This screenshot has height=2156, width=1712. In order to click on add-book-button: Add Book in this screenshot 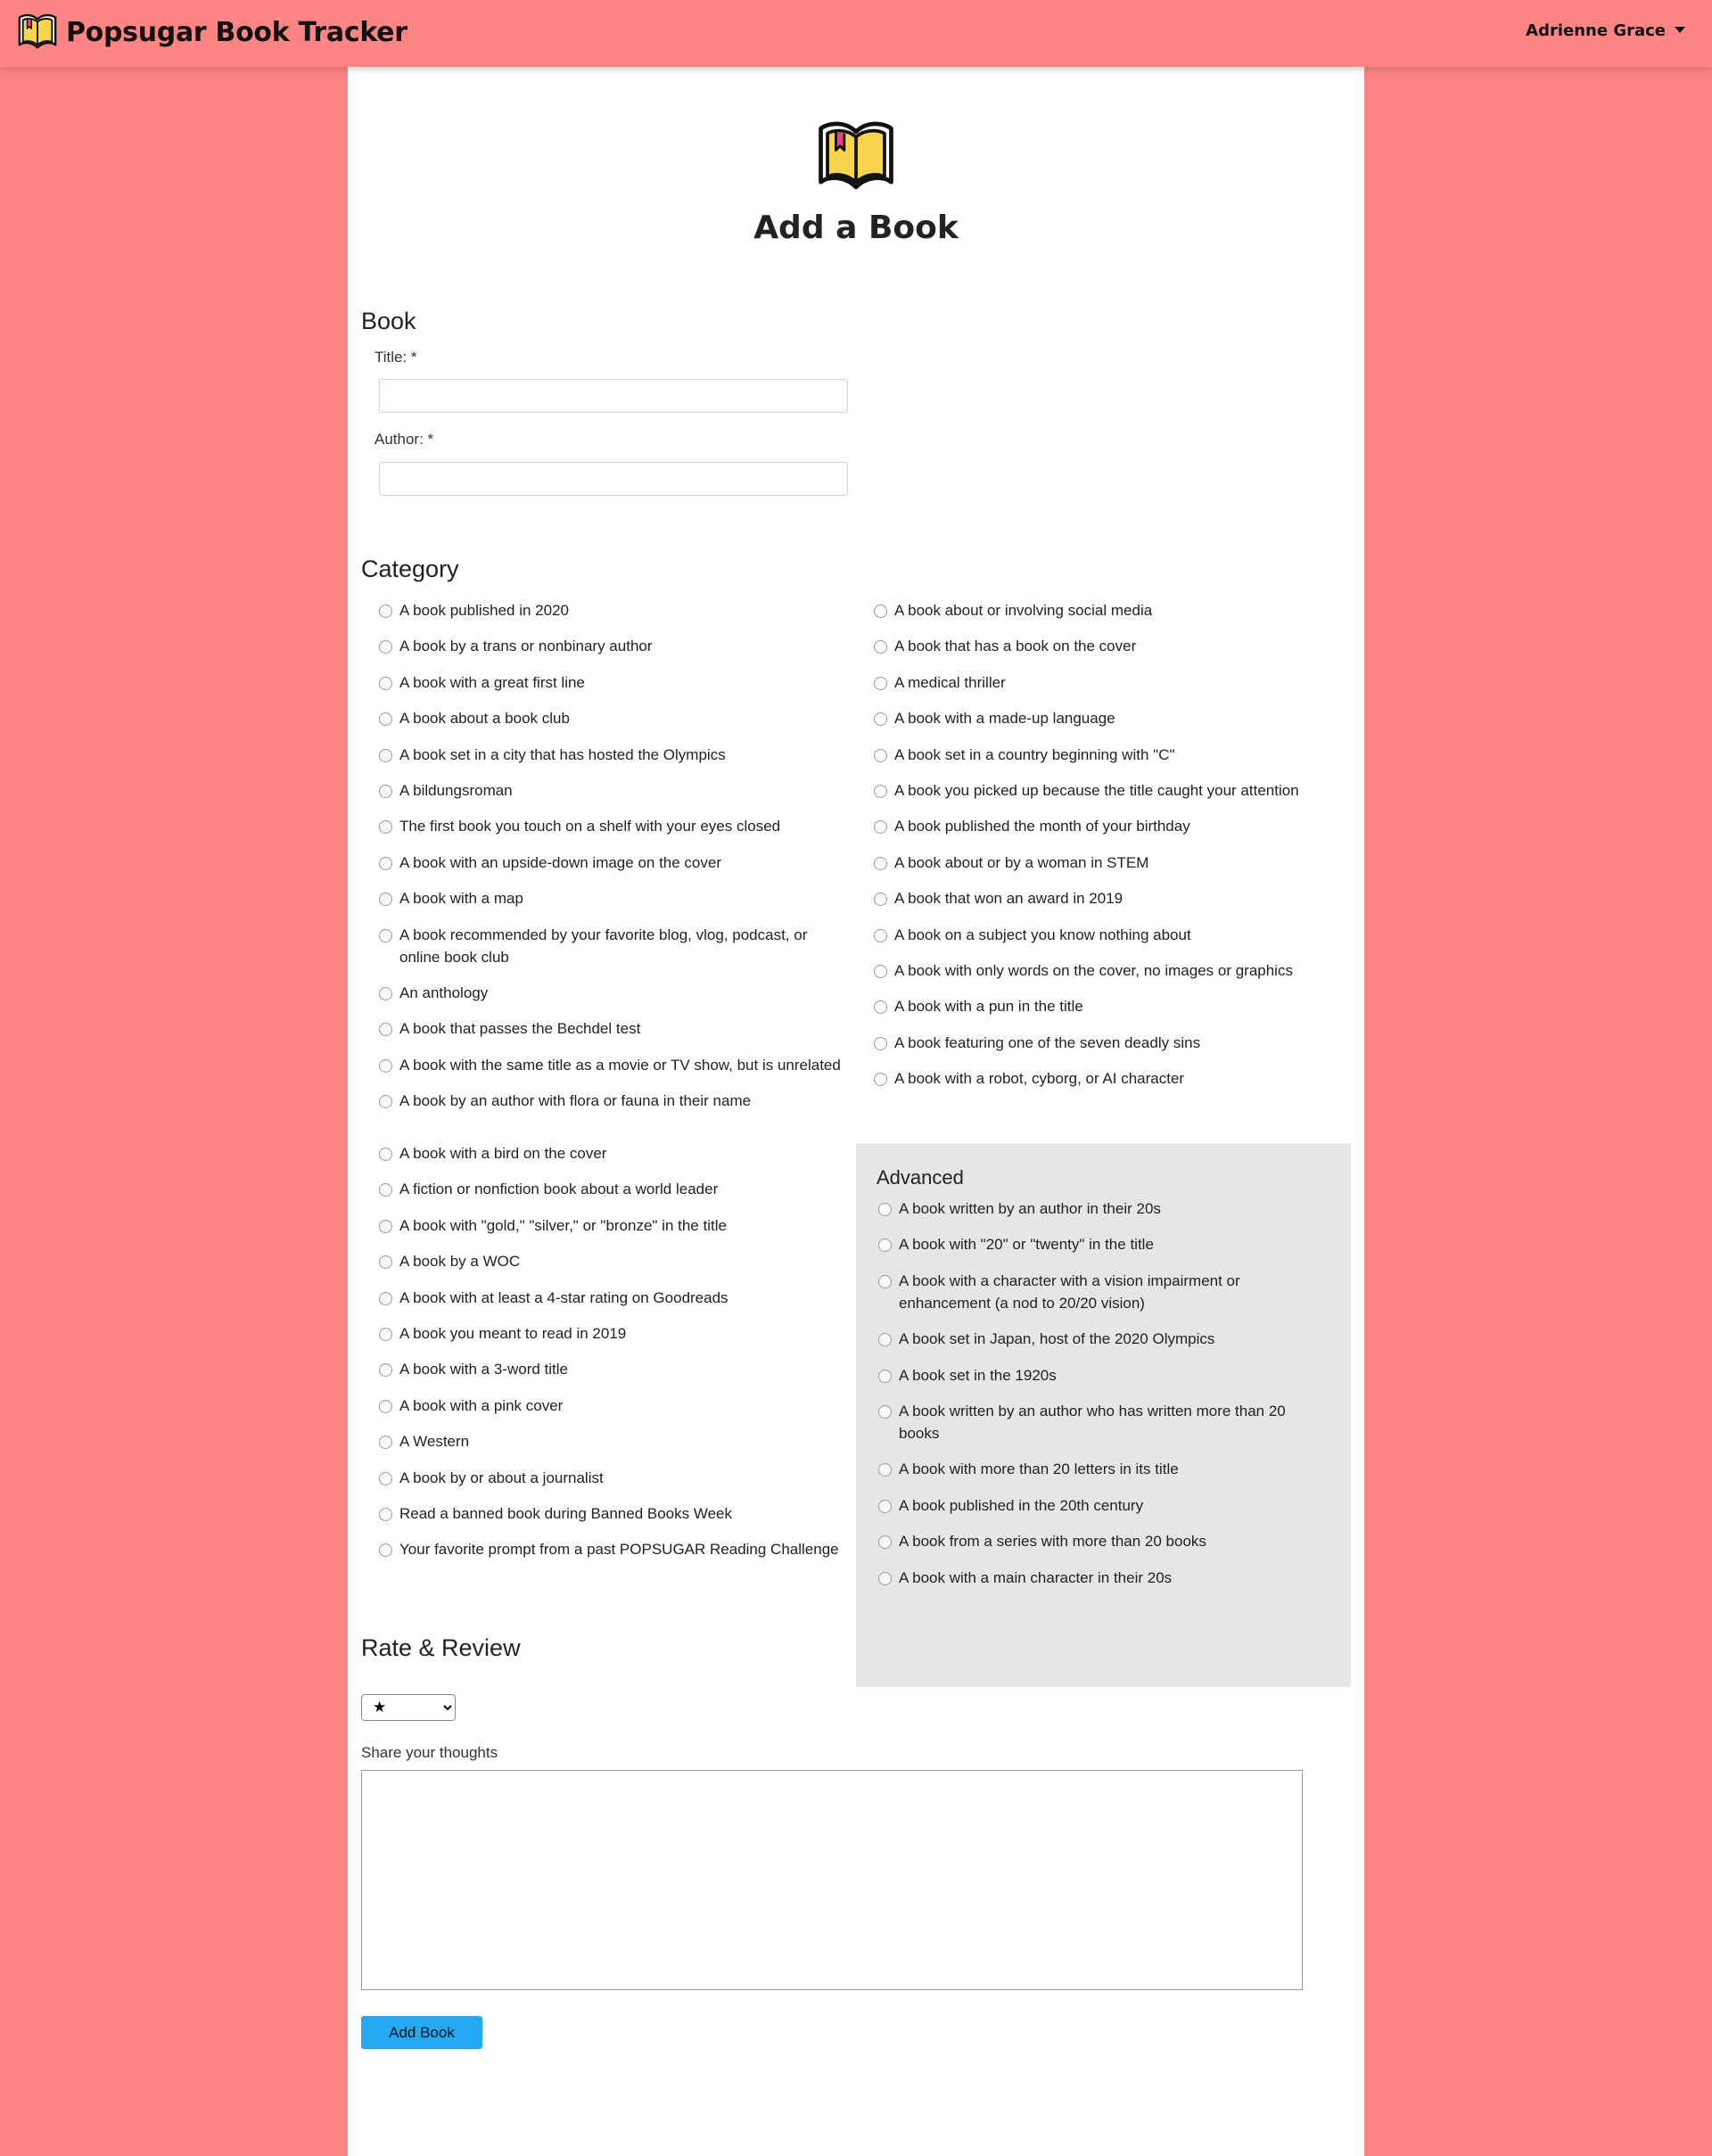, I will do `click(421, 2033)`.